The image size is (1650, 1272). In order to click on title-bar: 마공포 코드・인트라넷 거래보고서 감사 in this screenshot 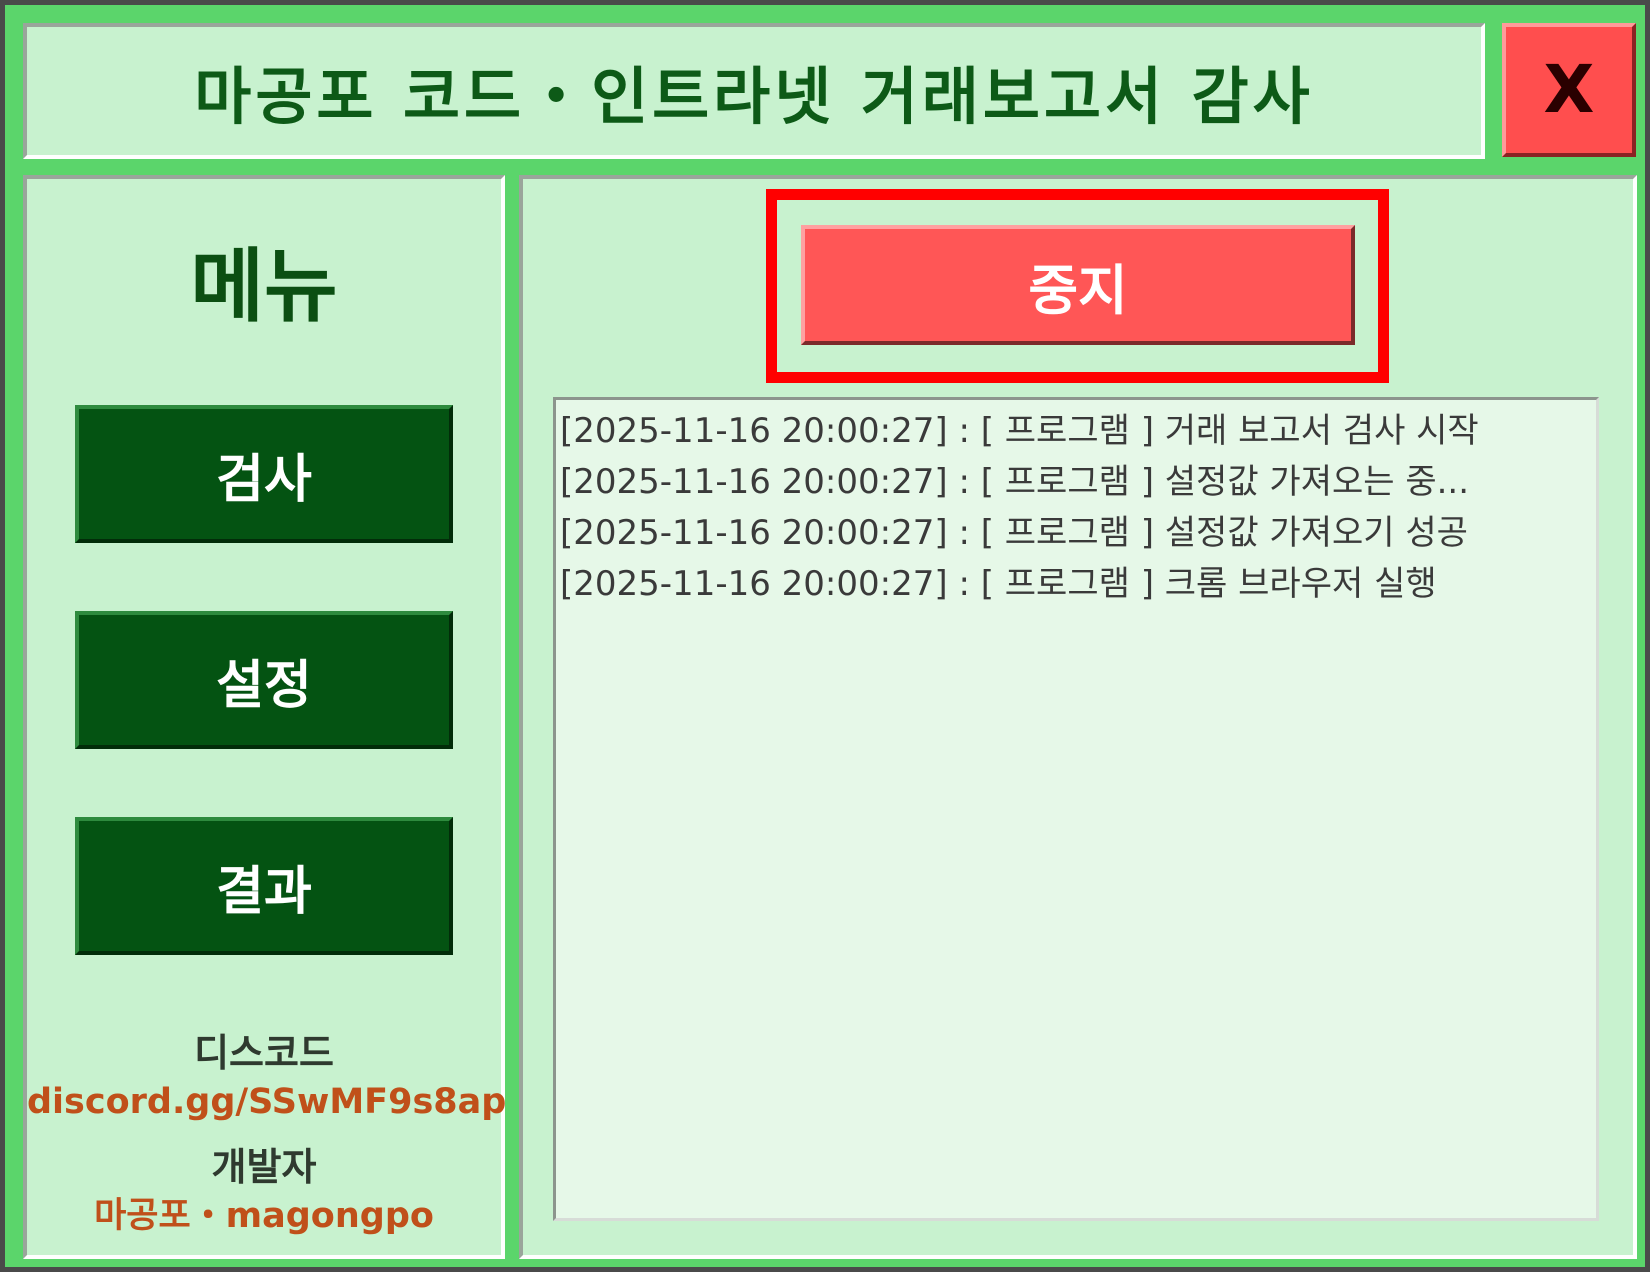, I will do `click(754, 91)`.